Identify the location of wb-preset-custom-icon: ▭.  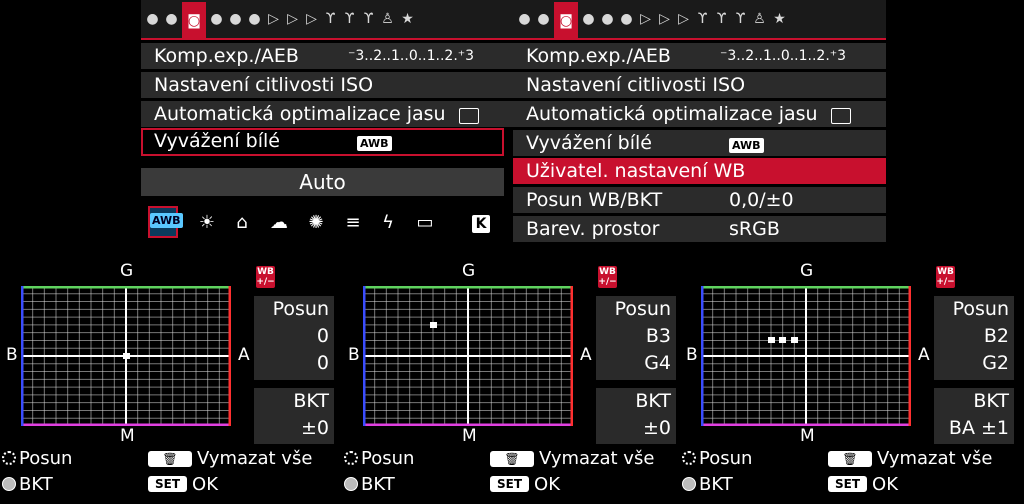
(425, 223).